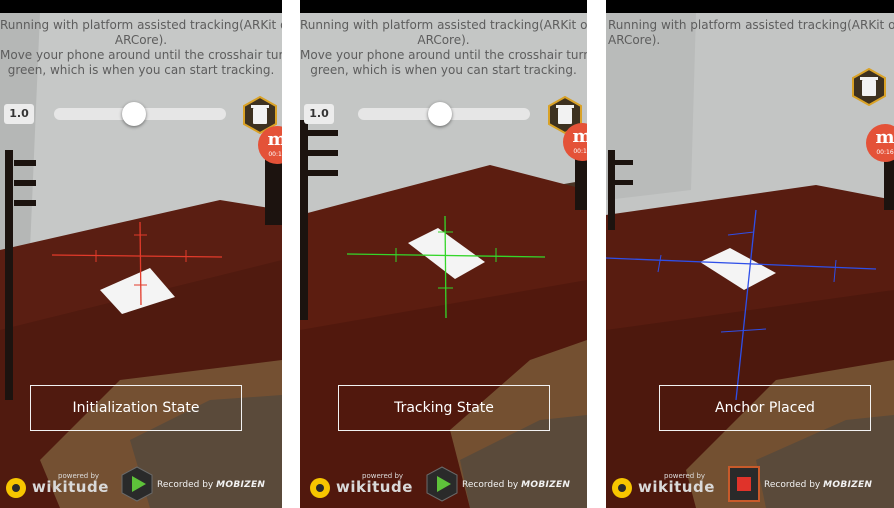  I want to click on record-button: m 00:14, so click(575, 142).